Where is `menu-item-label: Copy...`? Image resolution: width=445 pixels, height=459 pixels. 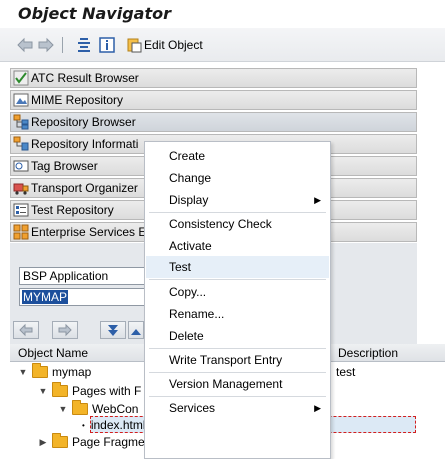 menu-item-label: Copy... is located at coordinates (188, 292).